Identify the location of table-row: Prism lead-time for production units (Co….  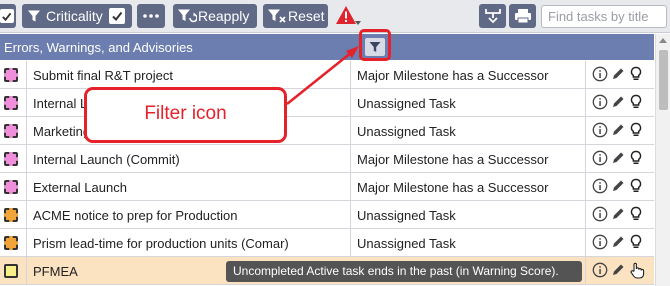
(327, 243).